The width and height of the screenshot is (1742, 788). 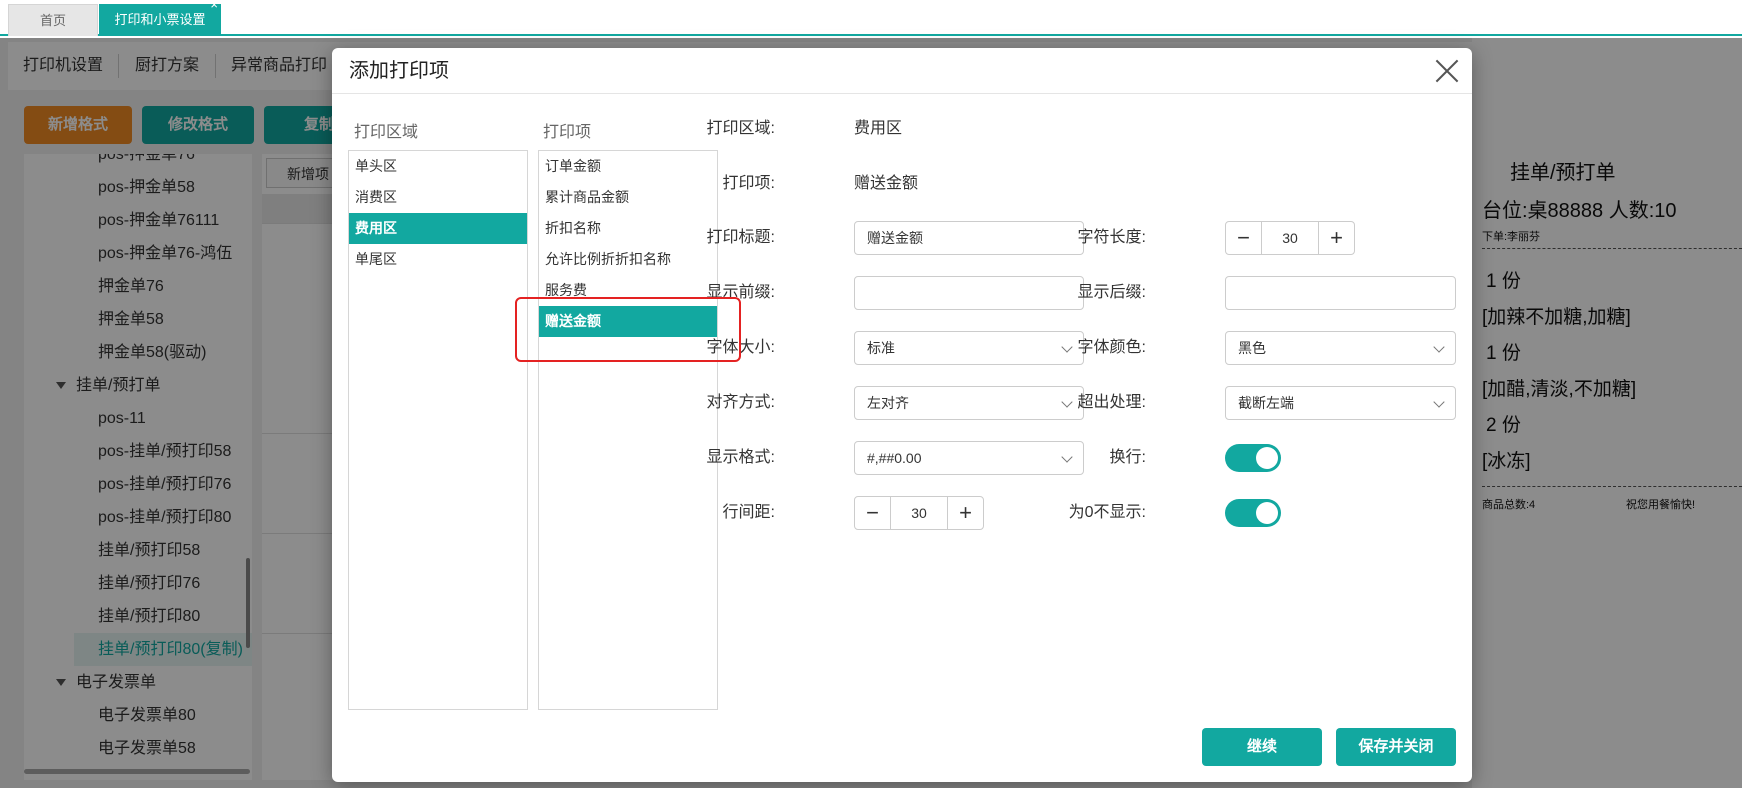 What do you see at coordinates (740, 128) in the screenshot?
I see `area-label: 打印区域:` at bounding box center [740, 128].